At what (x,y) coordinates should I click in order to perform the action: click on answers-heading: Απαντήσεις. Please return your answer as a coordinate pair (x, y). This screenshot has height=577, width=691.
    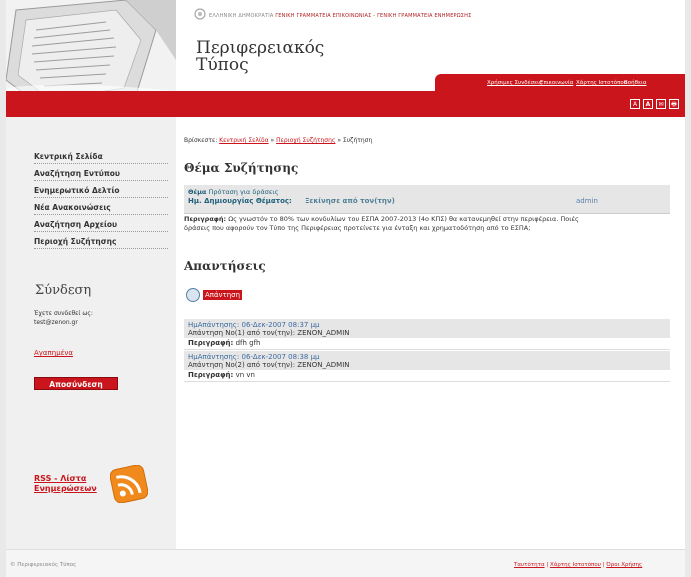
    Looking at the image, I should click on (225, 266).